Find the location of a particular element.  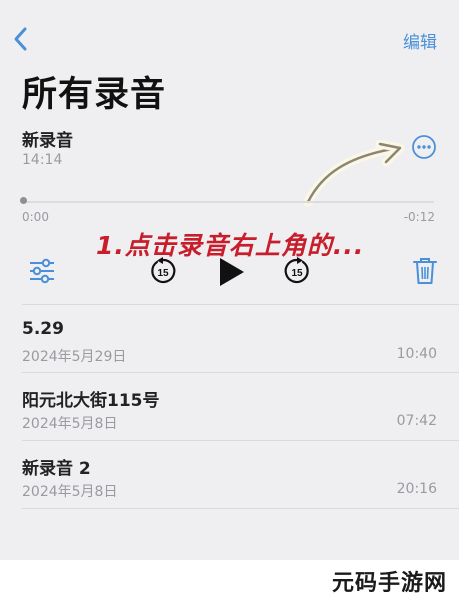

recording-row: 新录音 2 2024年5月8日 20:16 is located at coordinates (229, 484).